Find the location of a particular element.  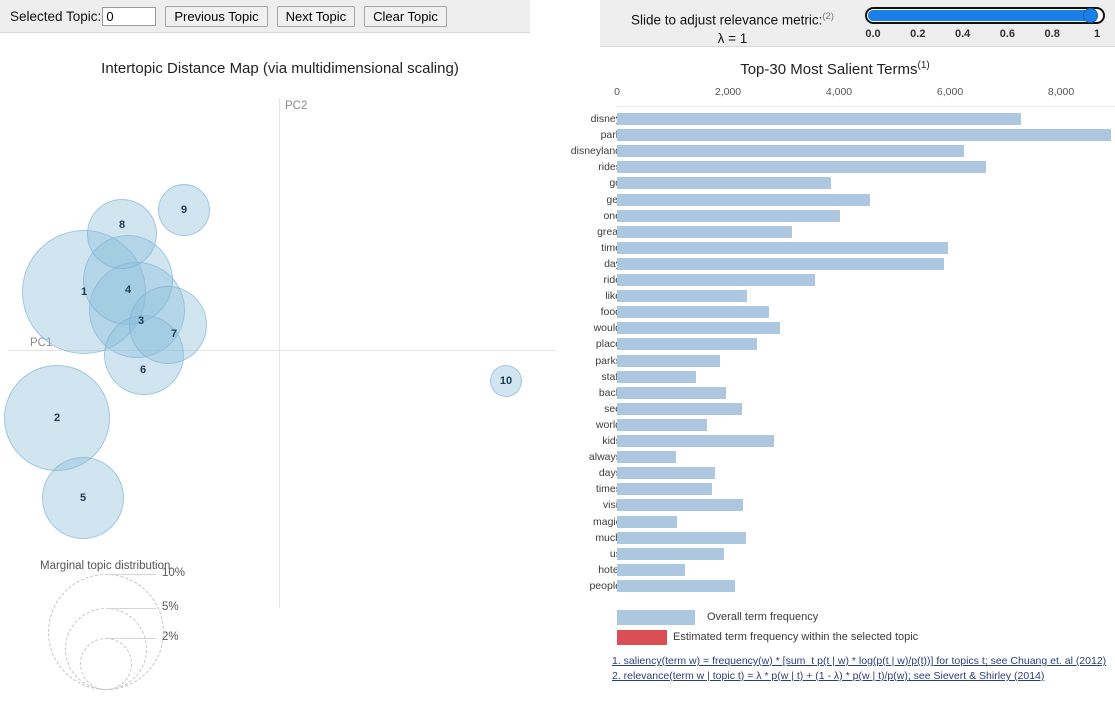

x-tick-label-6000: 6,000 is located at coordinates (950, 92).